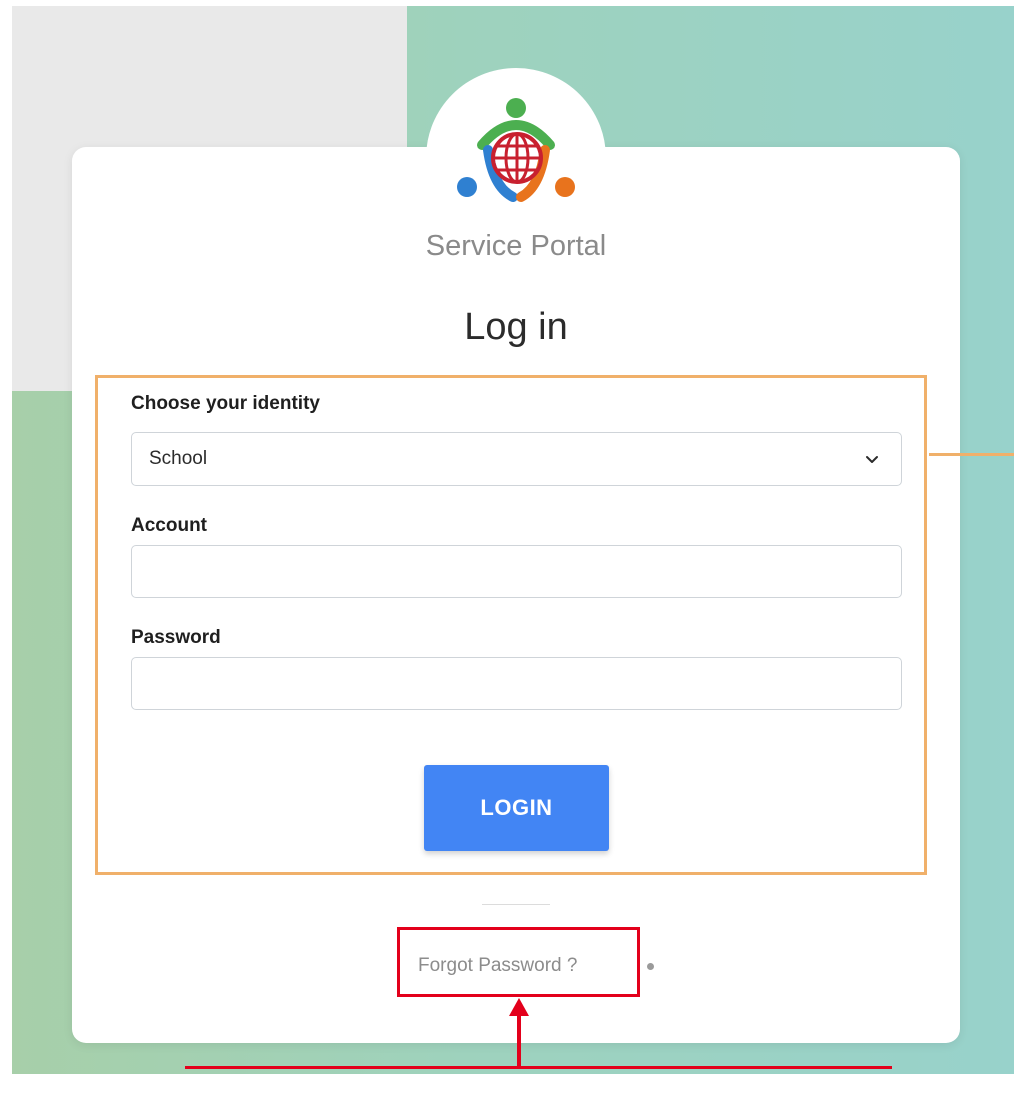  Describe the element at coordinates (516, 246) in the screenshot. I see `portal-name: Service Portal` at that location.